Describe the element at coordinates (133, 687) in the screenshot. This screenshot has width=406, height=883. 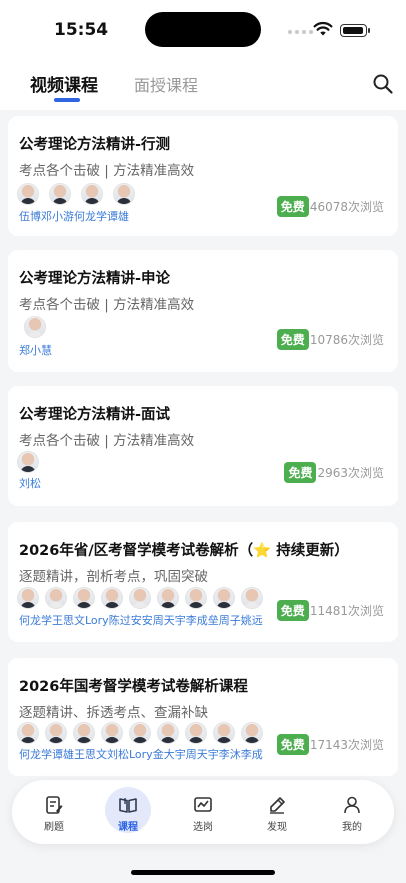
I see `course-title: 2026年国考督学模考试卷解析课程` at that location.